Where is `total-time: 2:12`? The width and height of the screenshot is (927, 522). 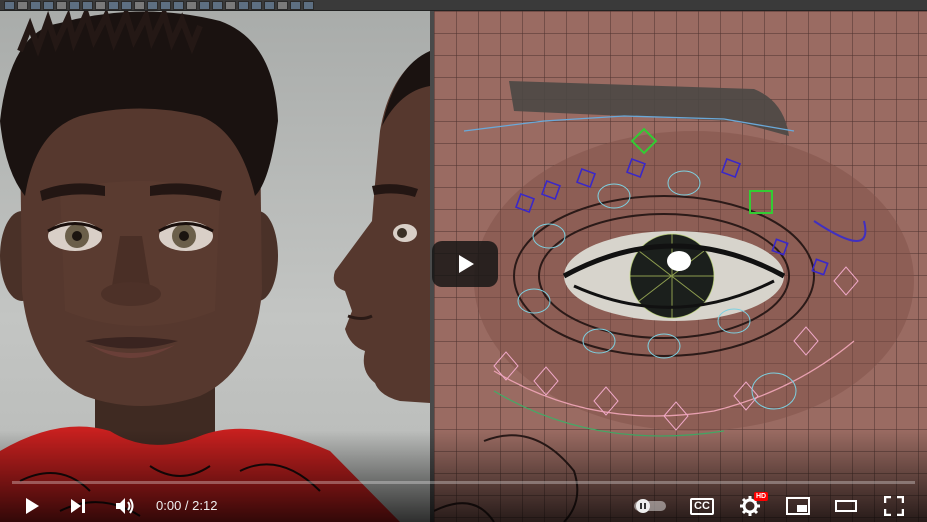 total-time: 2:12 is located at coordinates (205, 505).